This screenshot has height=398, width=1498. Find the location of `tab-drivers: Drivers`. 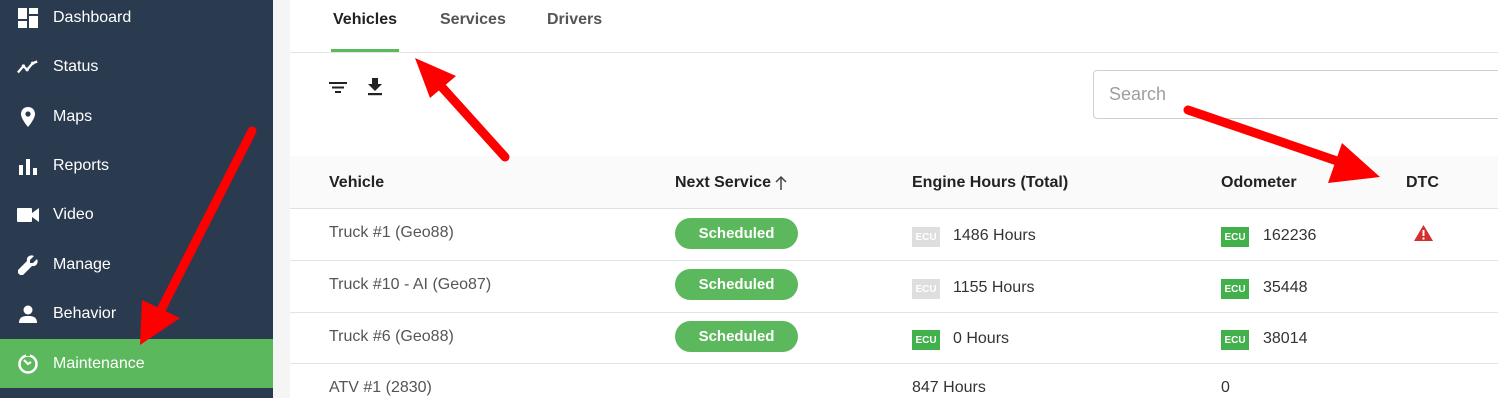

tab-drivers: Drivers is located at coordinates (574, 20).